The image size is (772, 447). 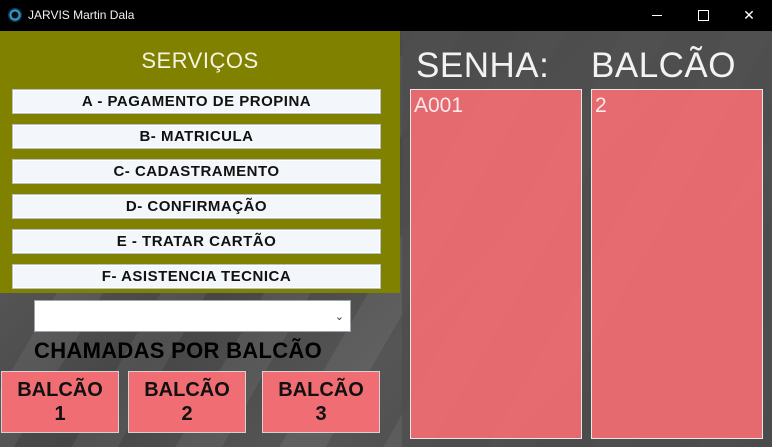 I want to click on services-title: SERVIÇOS, so click(x=200, y=60).